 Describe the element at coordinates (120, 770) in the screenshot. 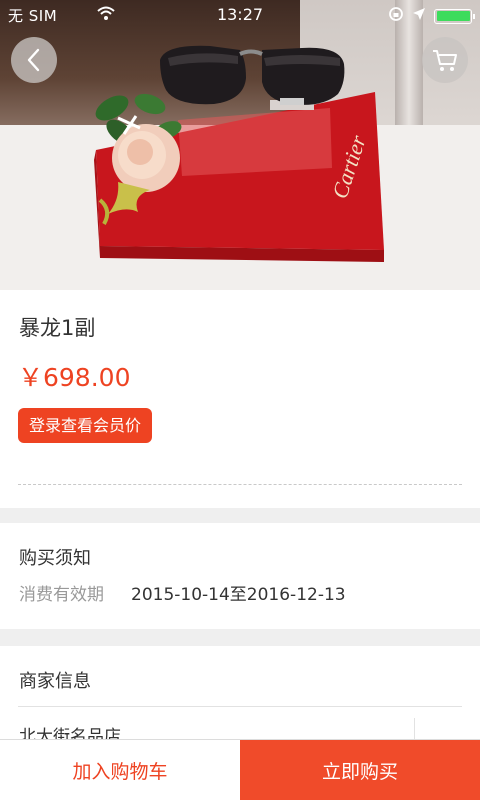

I see `add-to-cart-button: 加入购物车` at that location.